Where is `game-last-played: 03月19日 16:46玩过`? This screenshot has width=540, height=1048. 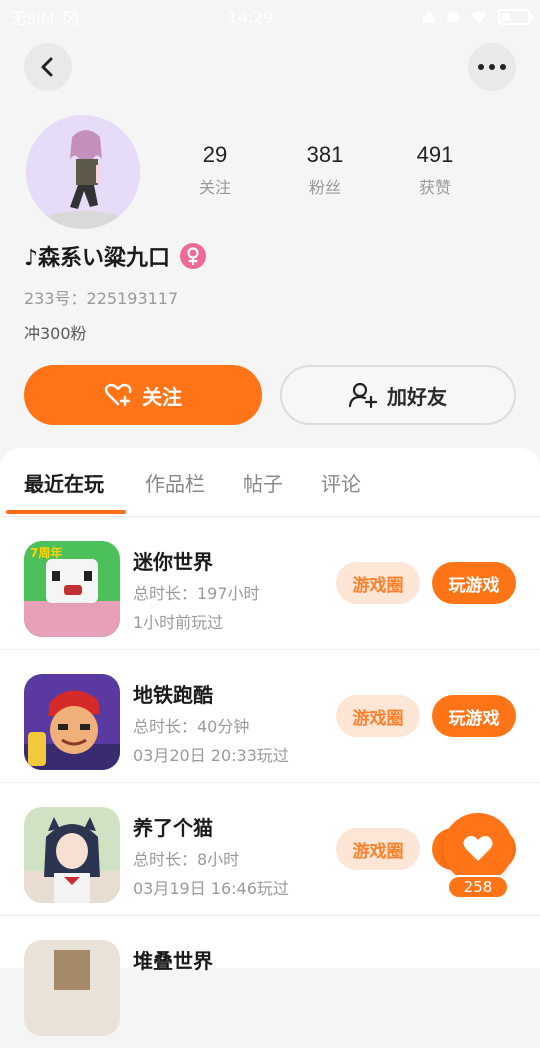
game-last-played: 03月19日 16:46玩过 is located at coordinates (211, 888).